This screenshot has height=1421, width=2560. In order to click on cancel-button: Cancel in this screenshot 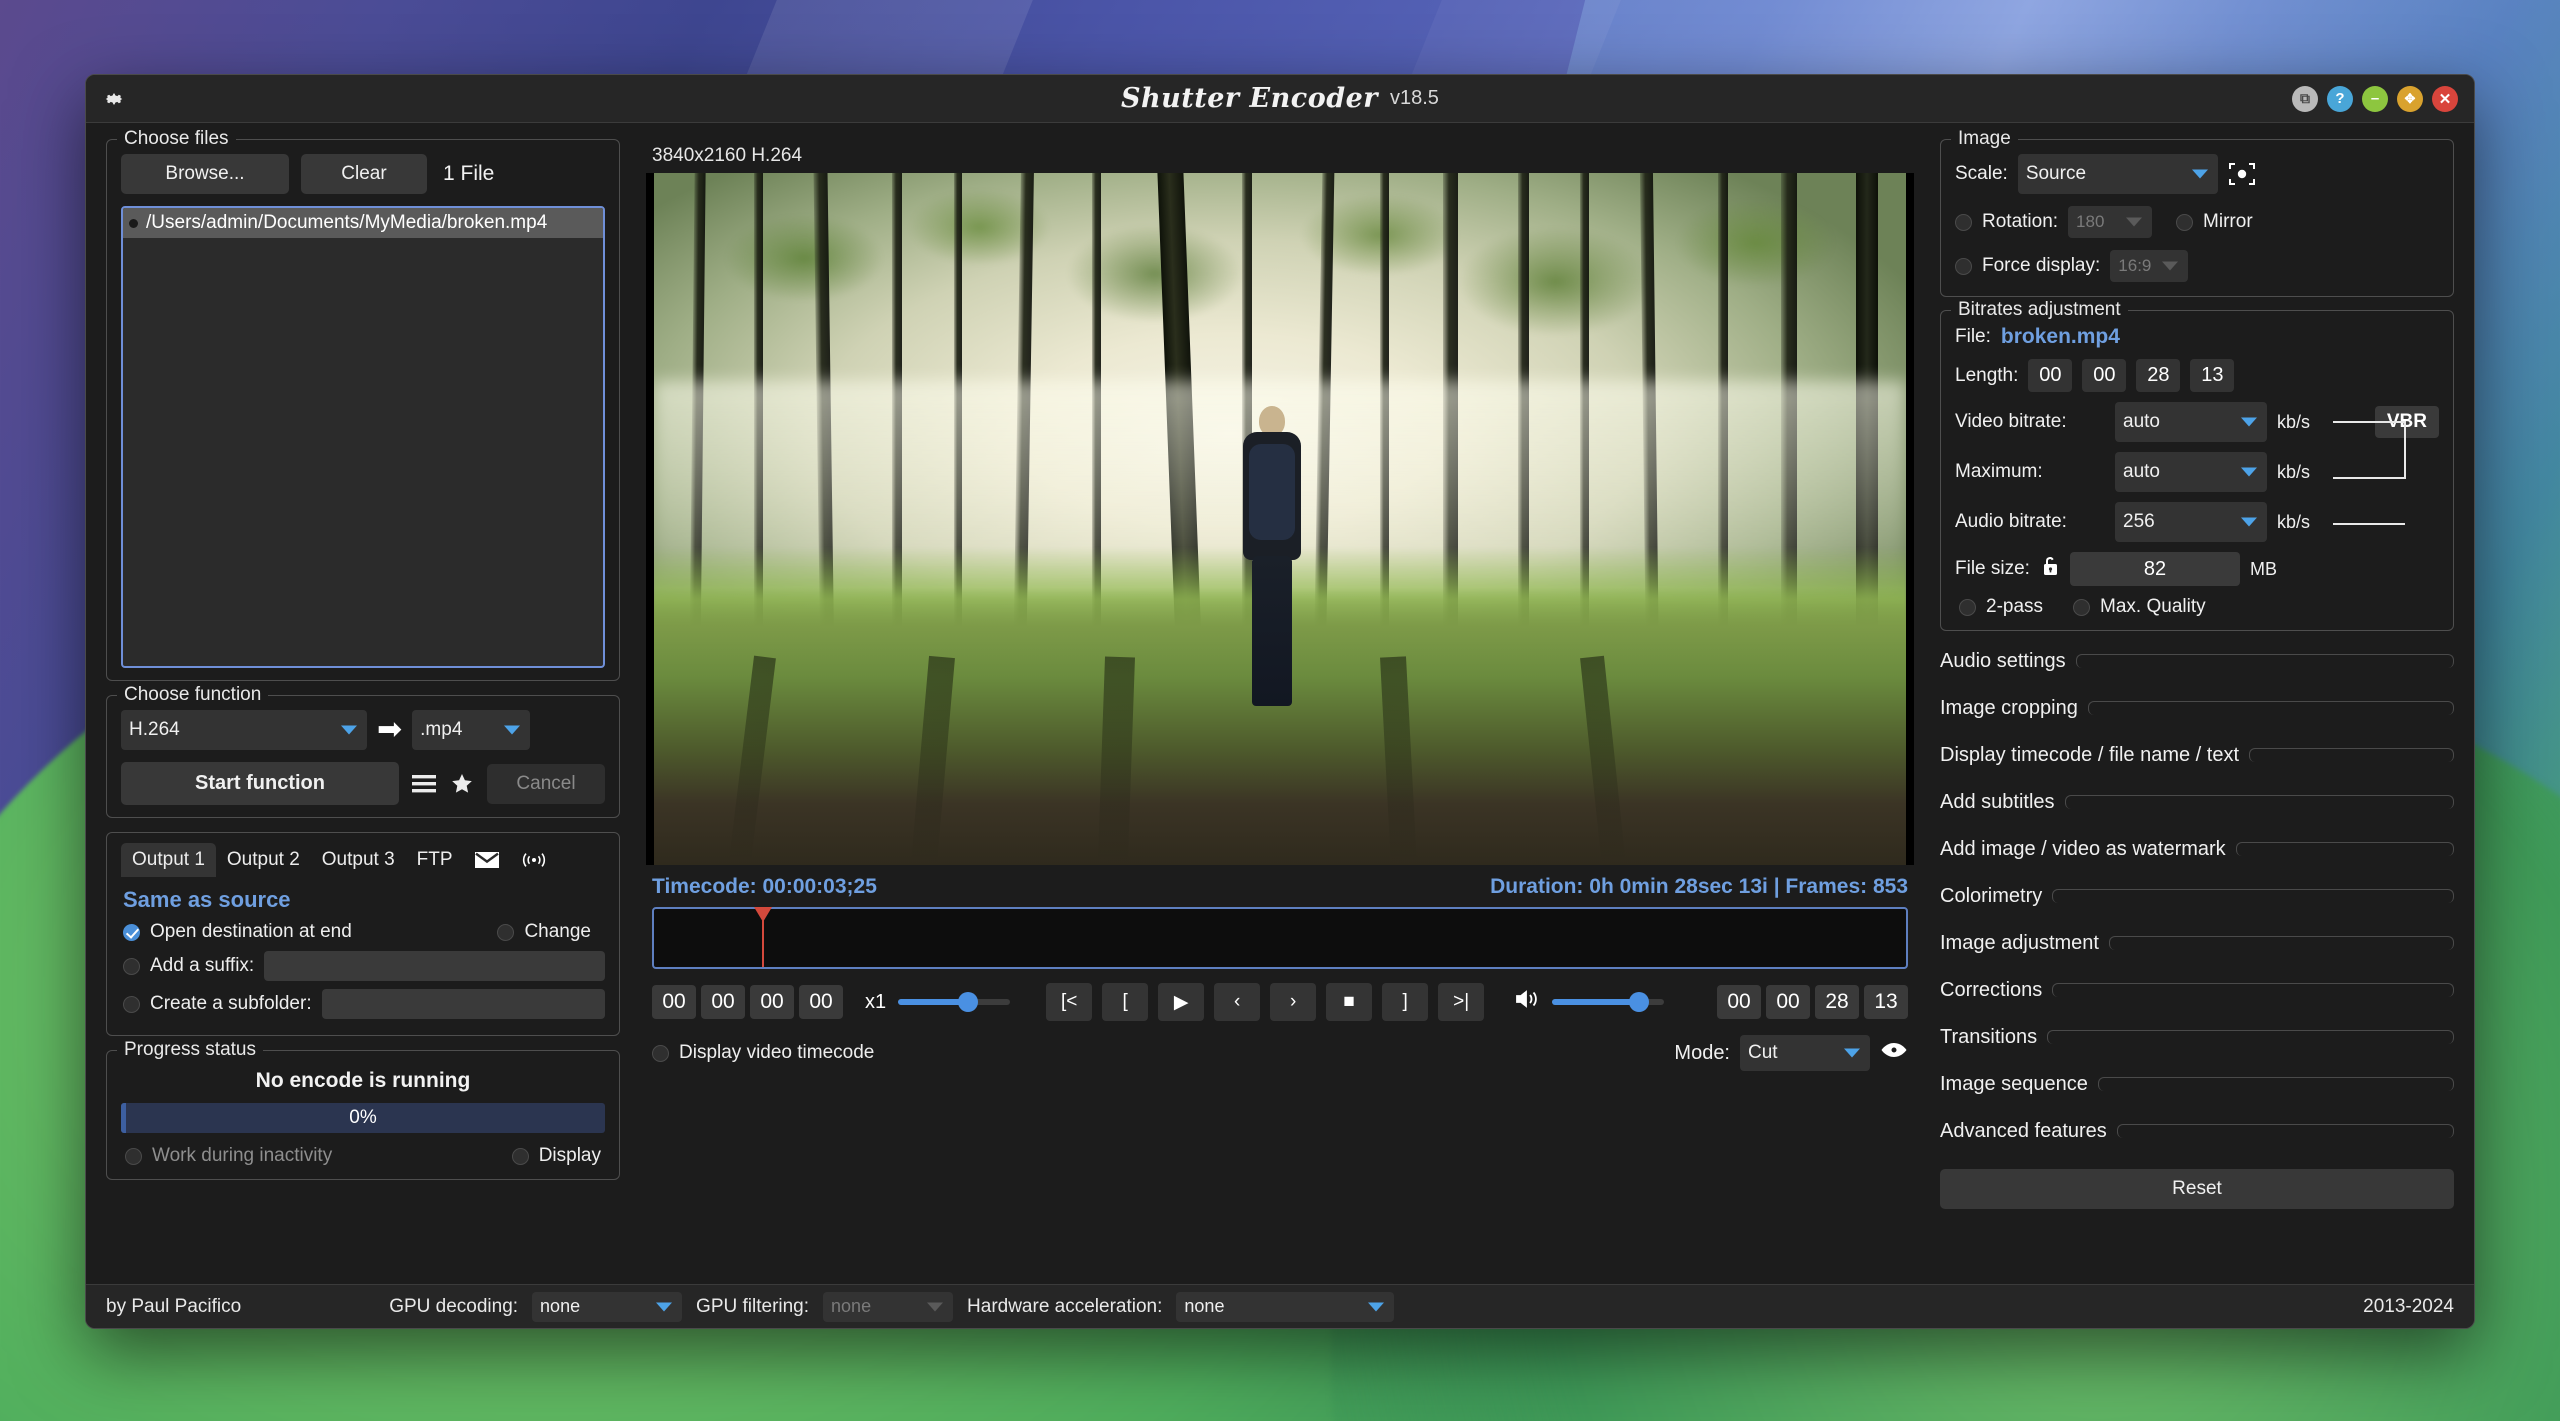, I will do `click(546, 783)`.